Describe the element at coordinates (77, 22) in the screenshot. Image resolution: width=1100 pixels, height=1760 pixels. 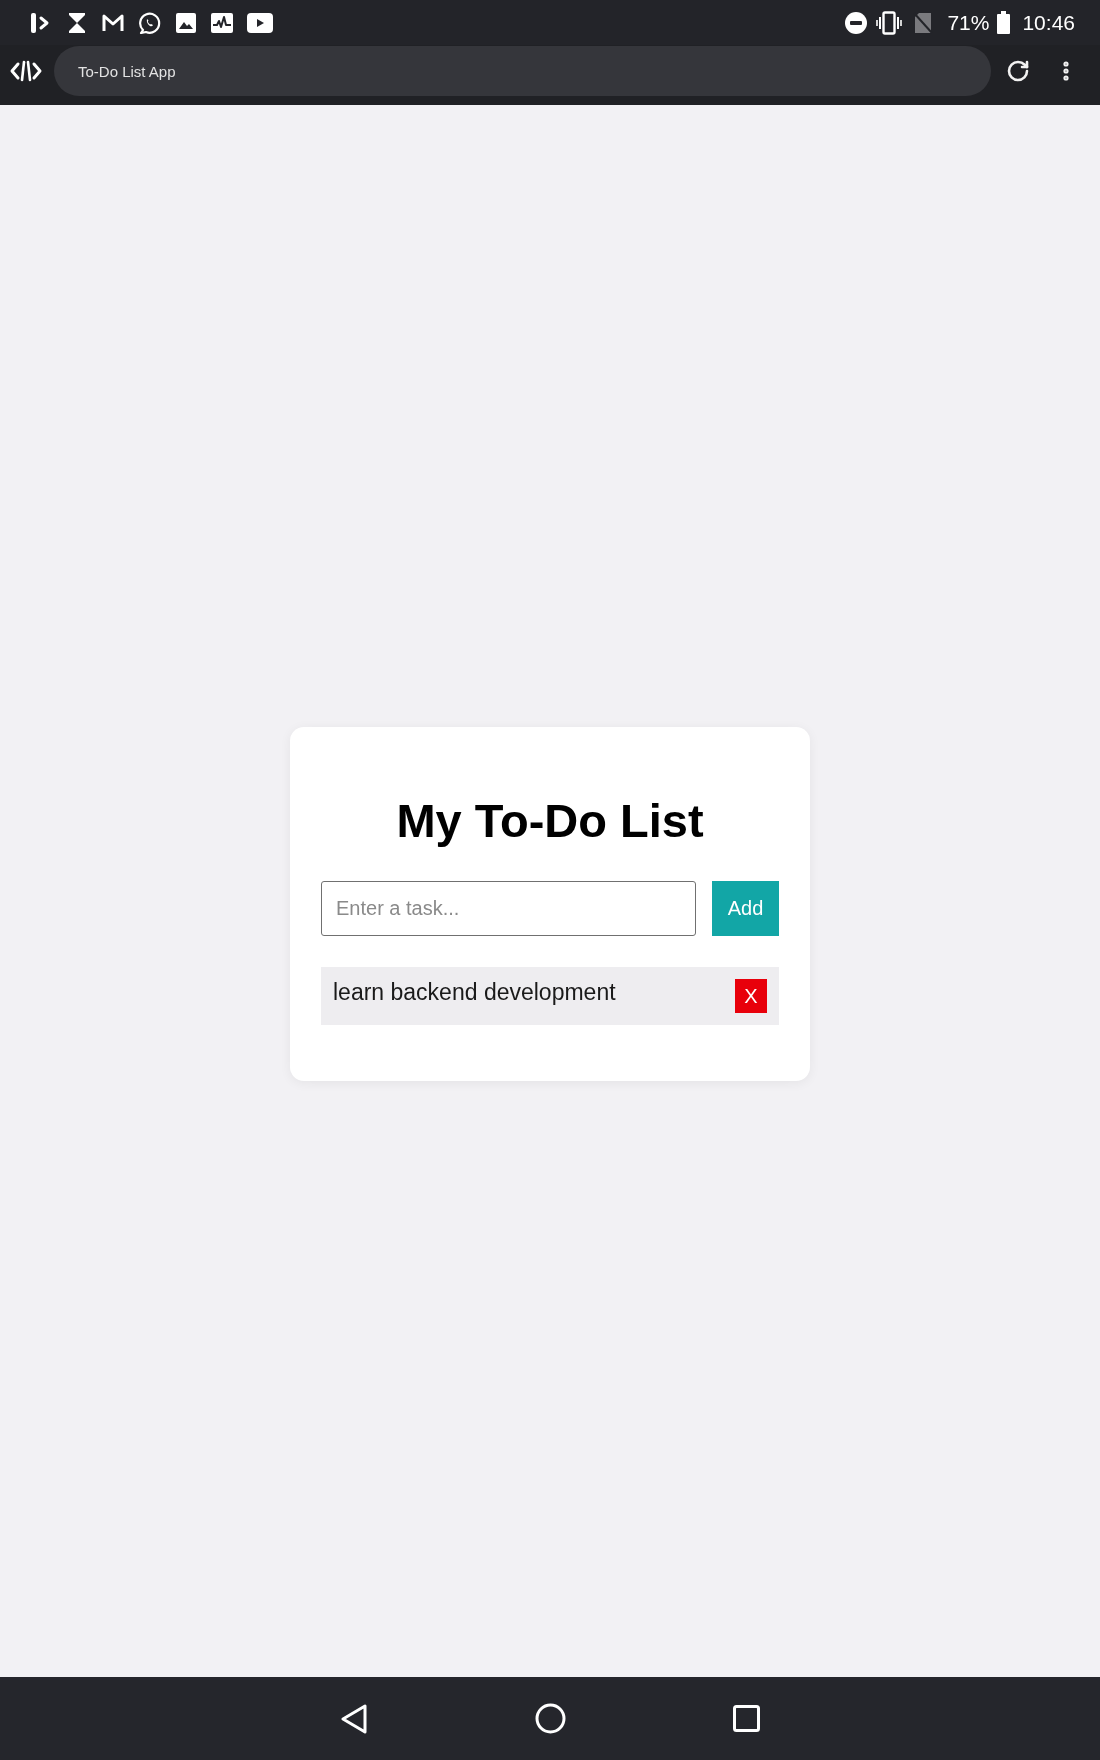
I see `hourglass-icon` at that location.